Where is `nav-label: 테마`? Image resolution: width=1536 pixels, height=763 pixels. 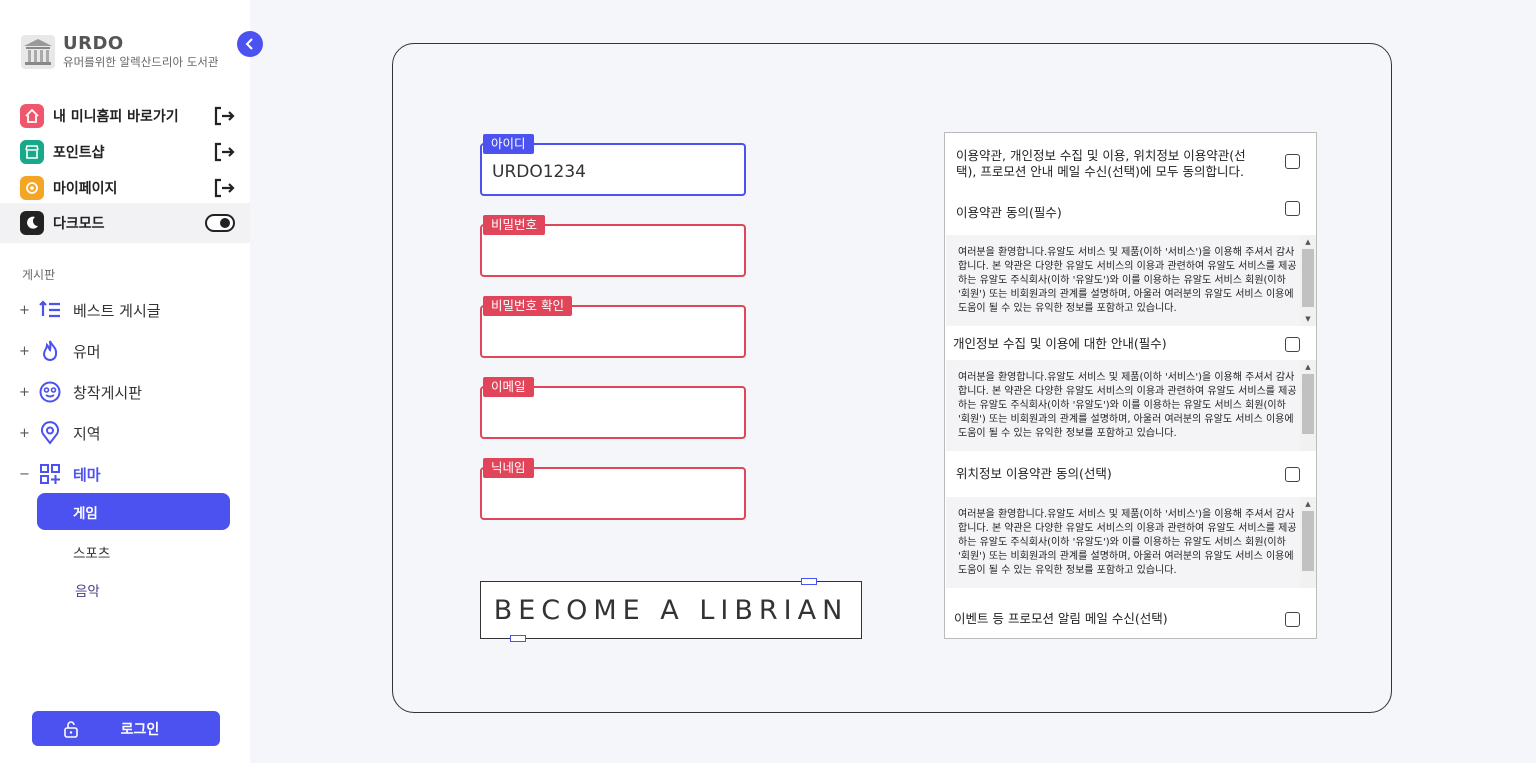
nav-label: 테마 is located at coordinates (87, 474).